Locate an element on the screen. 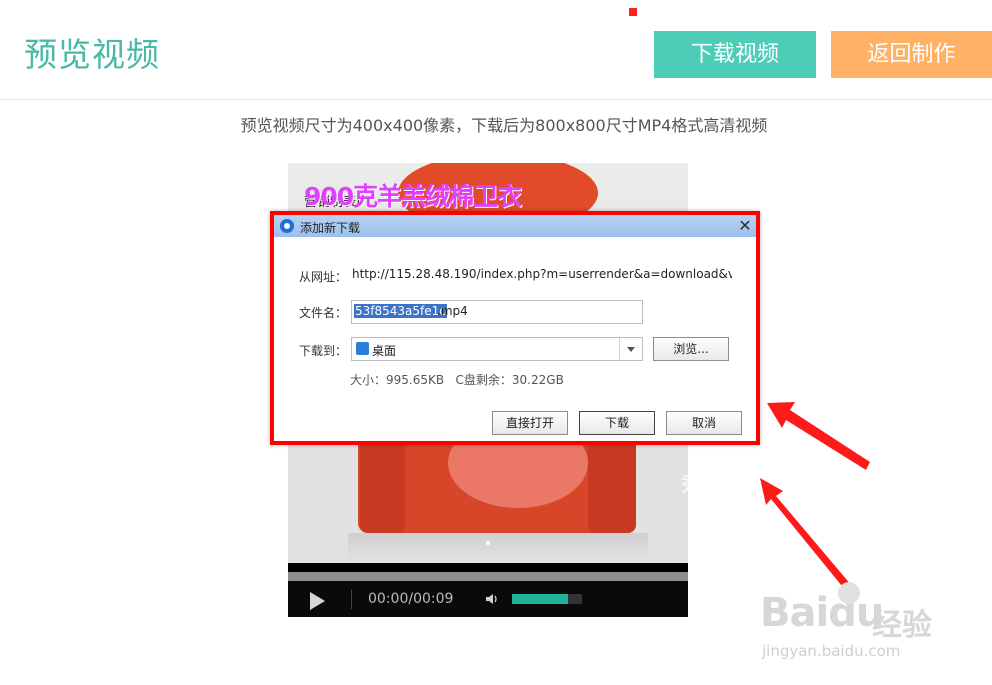  paw-icon is located at coordinates (849, 593).